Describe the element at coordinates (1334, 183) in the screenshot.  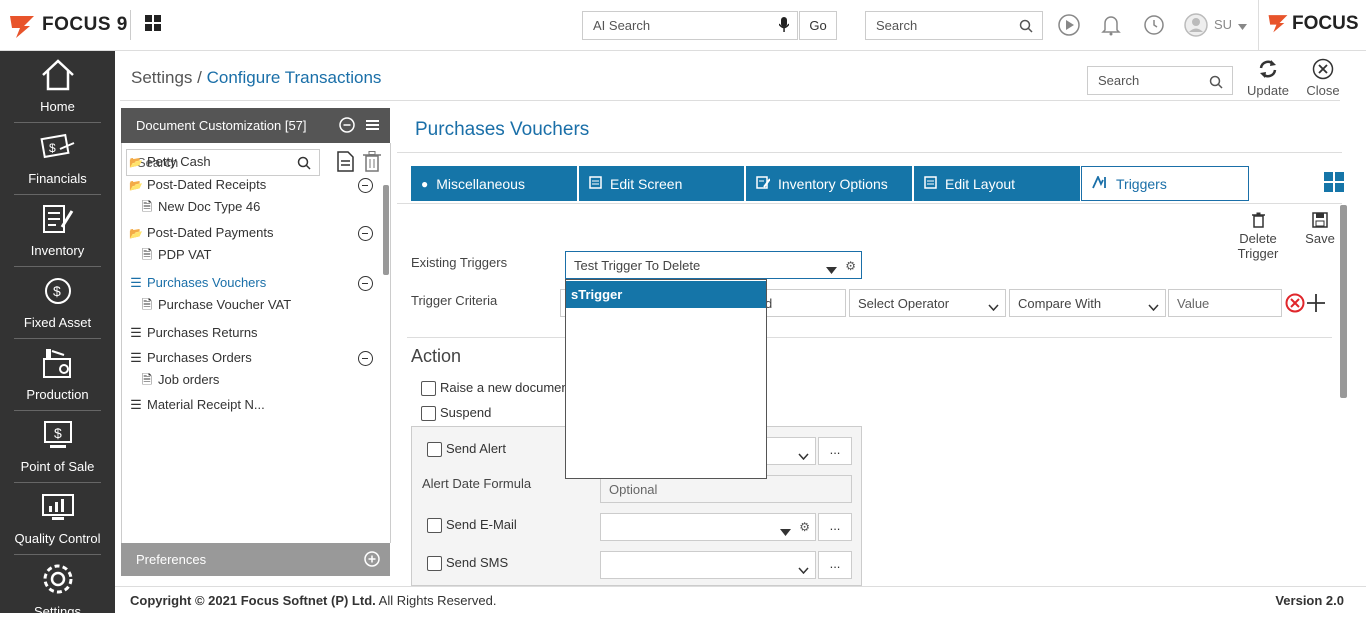
I see `layout-grid-icon` at that location.